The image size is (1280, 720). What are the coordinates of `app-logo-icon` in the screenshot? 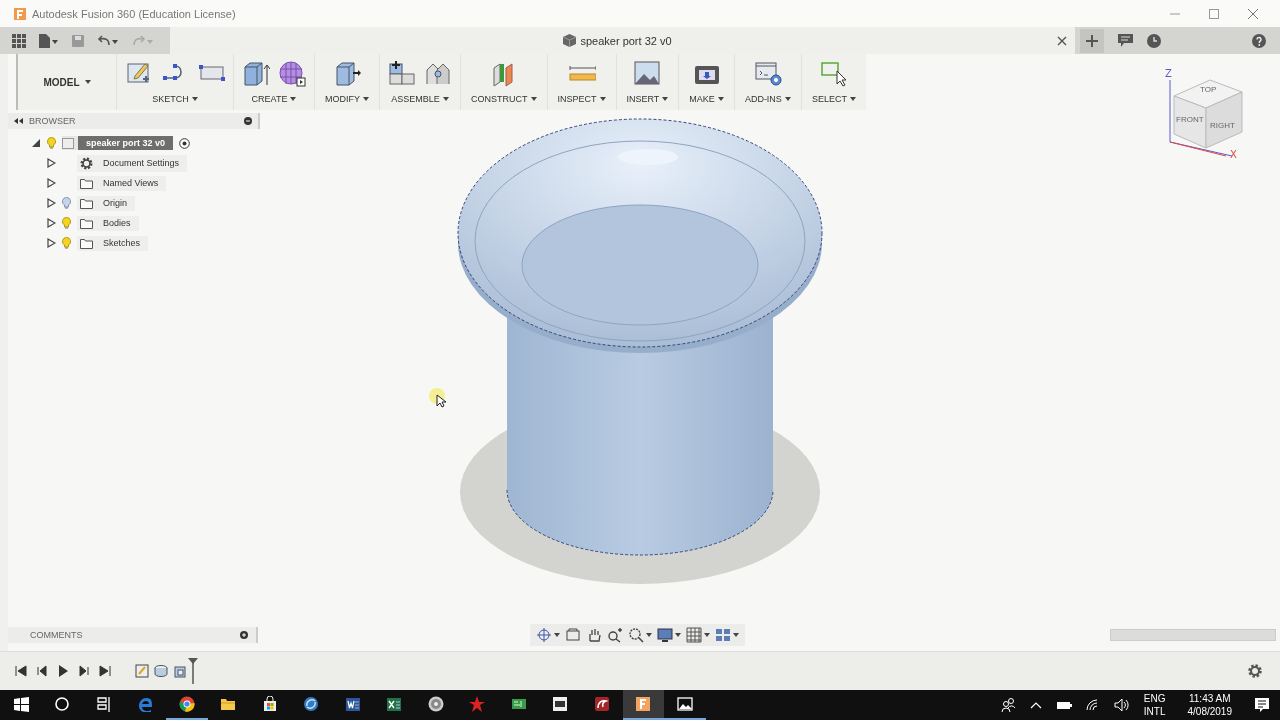 It's located at (20, 13).